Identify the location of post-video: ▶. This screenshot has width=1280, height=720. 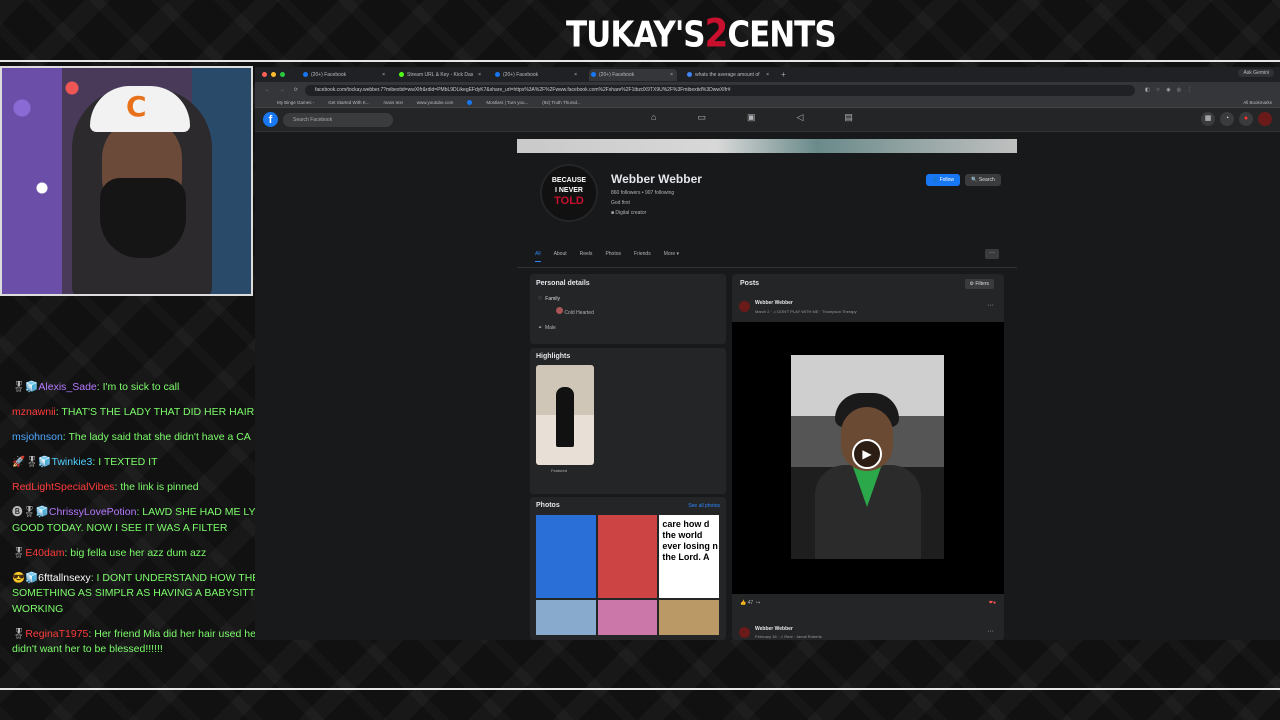
(868, 458).